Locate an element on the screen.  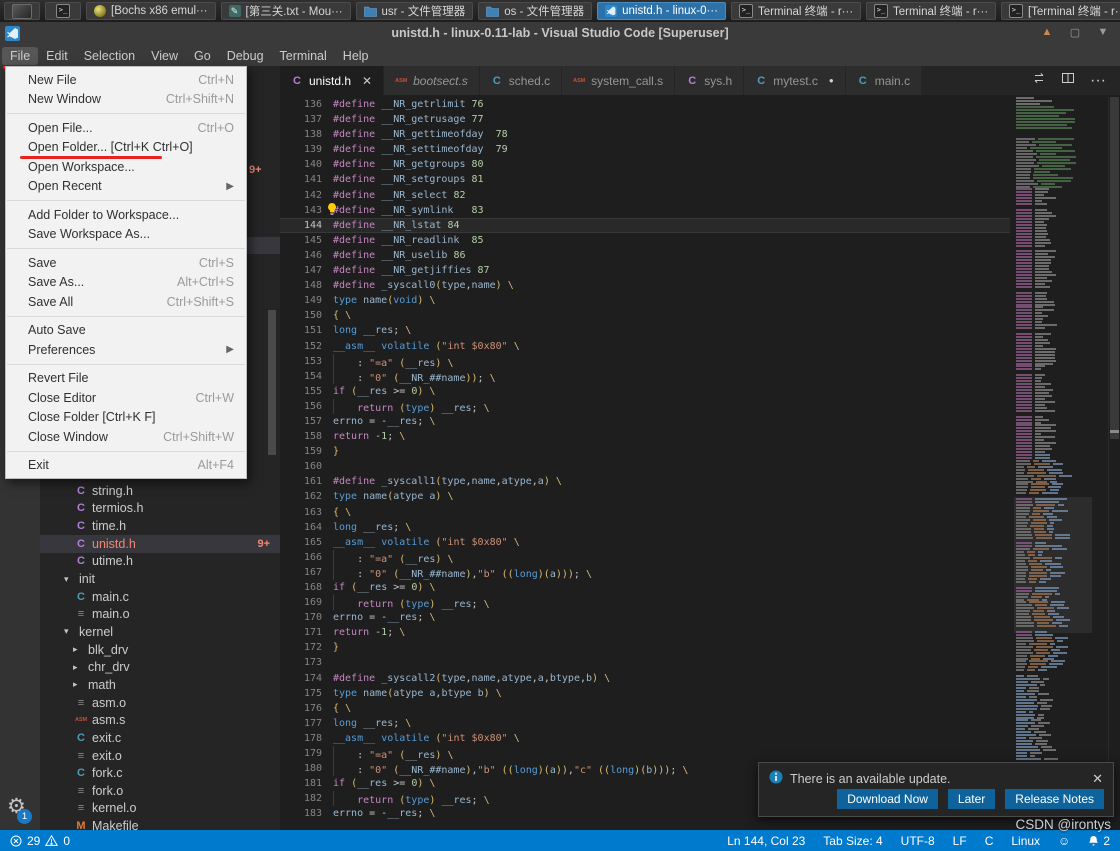
explorer-file-time-h: Ctime.h is located at coordinates (160, 526).